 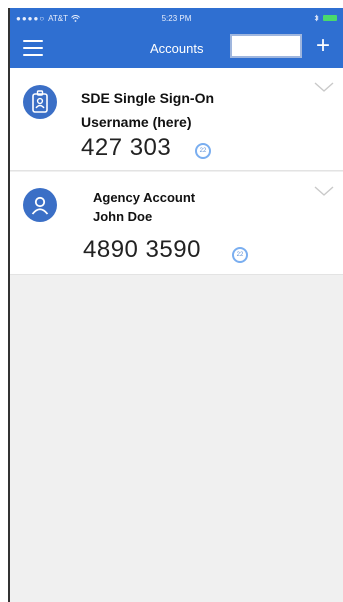 I want to click on menu-button, so click(x=33, y=48).